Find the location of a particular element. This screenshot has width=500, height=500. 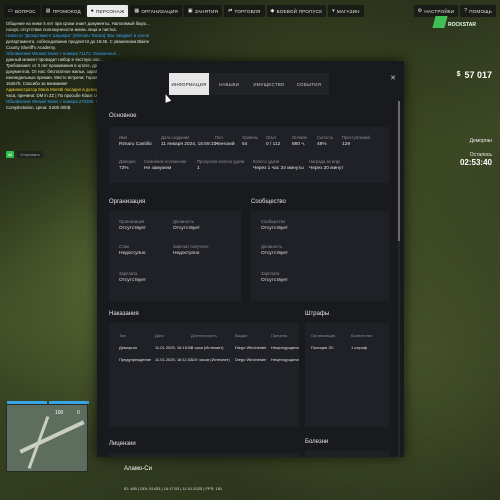

table-cell: 119 часов (Истекает) is located at coordinates (210, 359).